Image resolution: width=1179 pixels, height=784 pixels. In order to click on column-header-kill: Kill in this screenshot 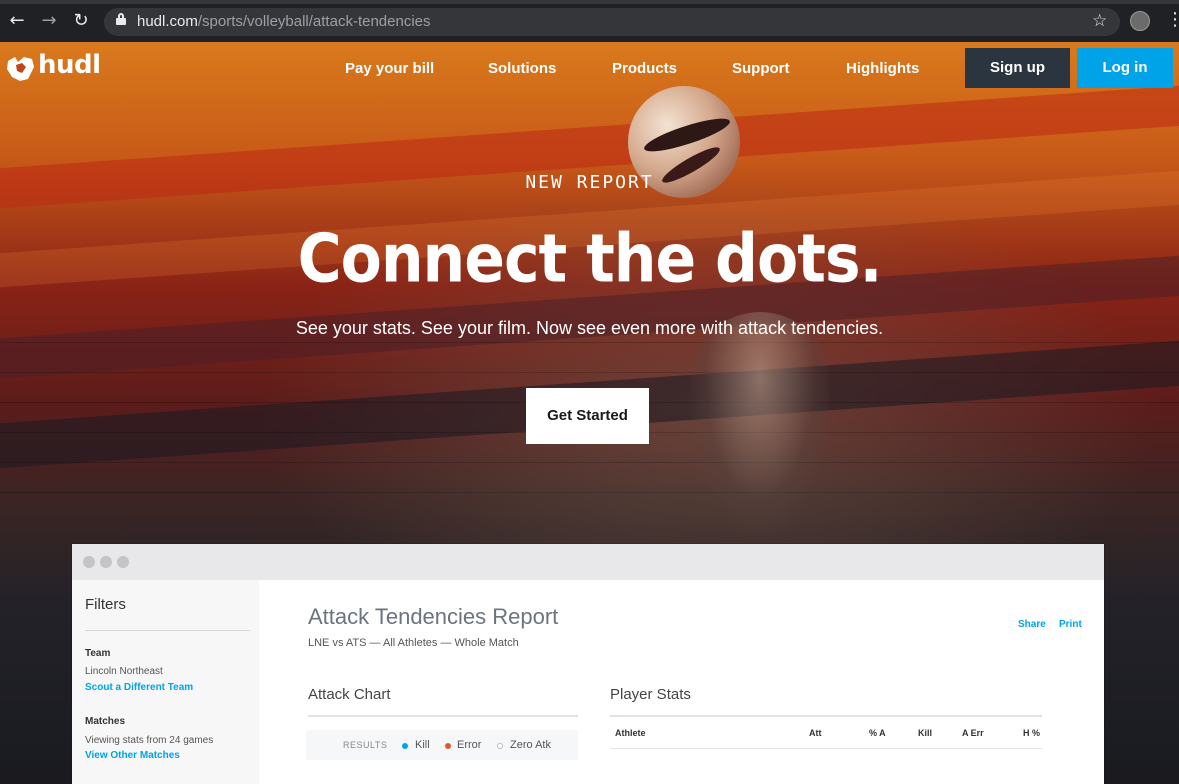, I will do `click(925, 733)`.